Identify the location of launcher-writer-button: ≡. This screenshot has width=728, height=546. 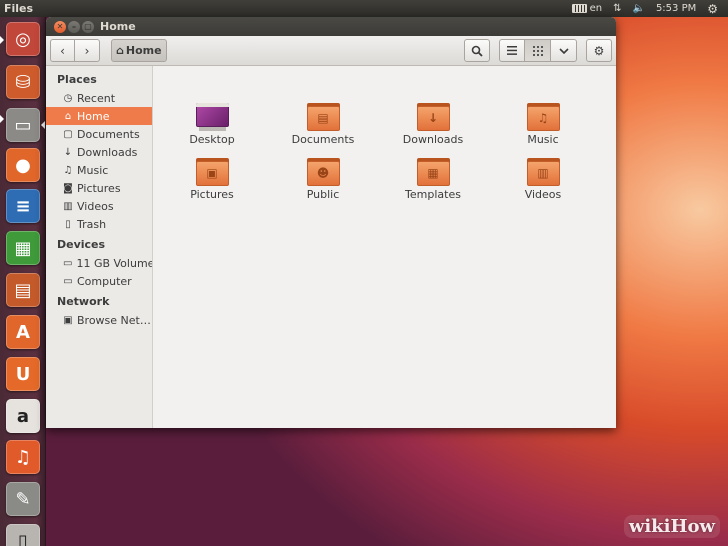
(23, 206).